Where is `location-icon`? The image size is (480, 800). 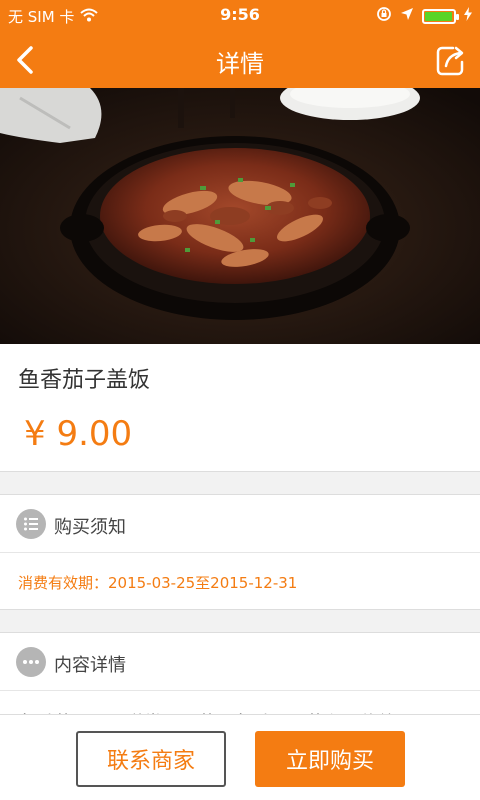 location-icon is located at coordinates (407, 16).